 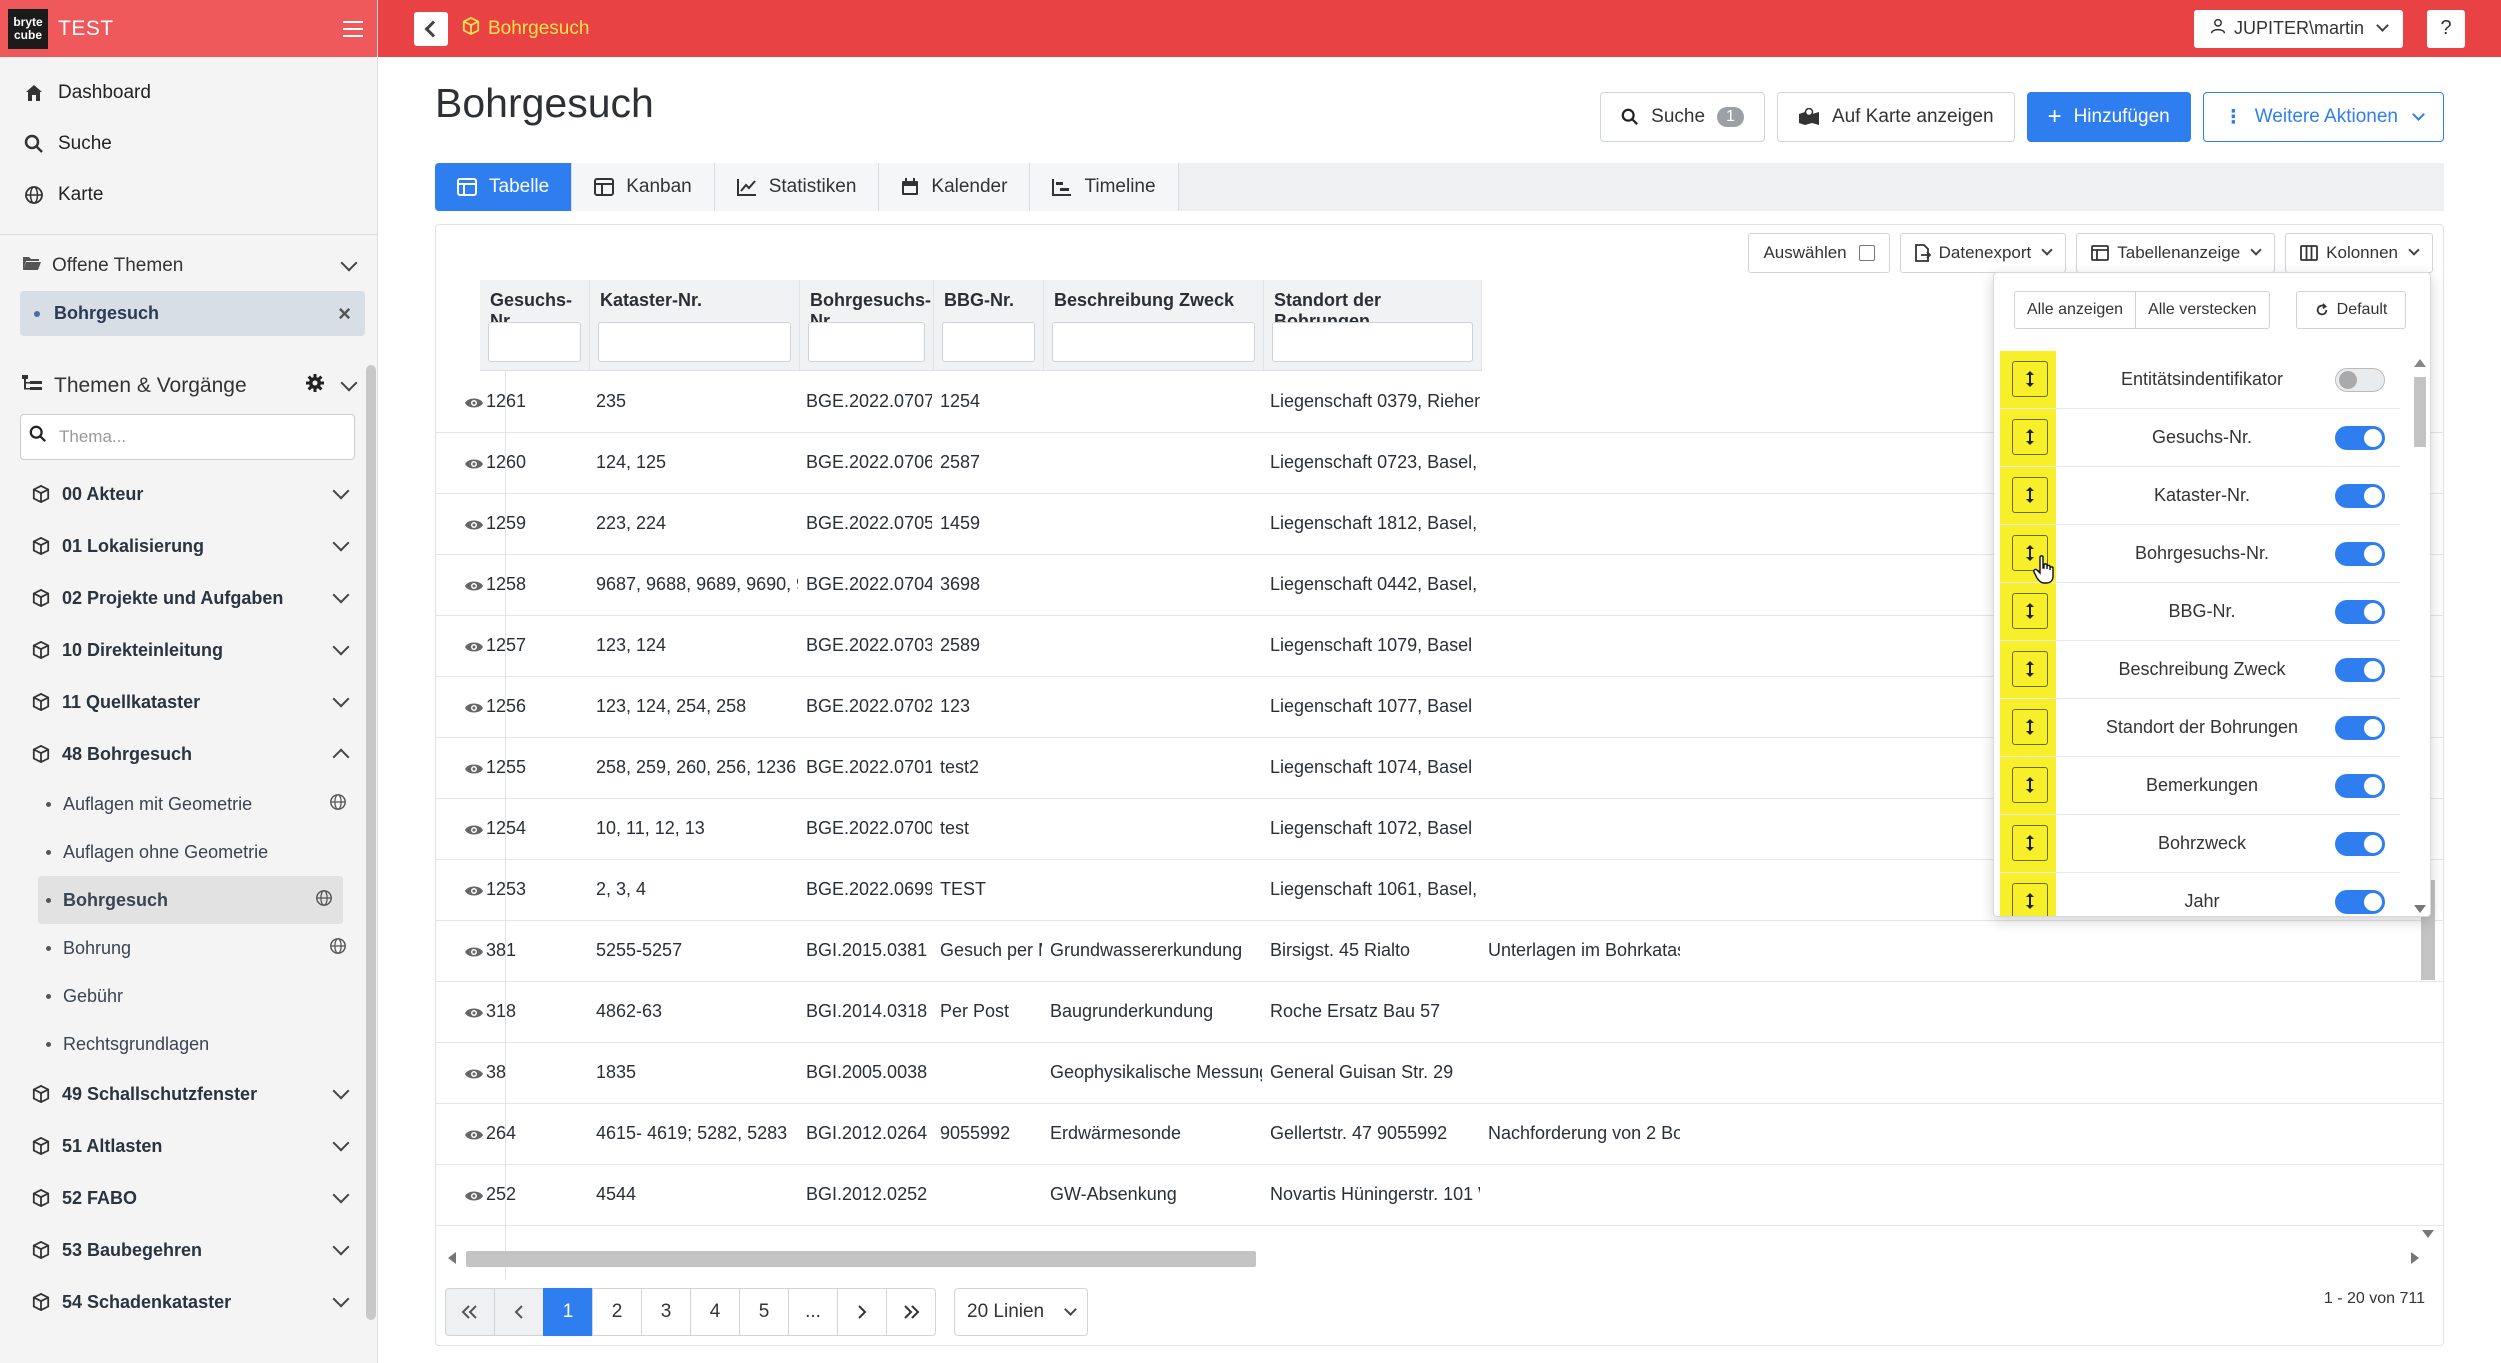 What do you see at coordinates (1866, 253) in the screenshot?
I see `select-checkbox` at bounding box center [1866, 253].